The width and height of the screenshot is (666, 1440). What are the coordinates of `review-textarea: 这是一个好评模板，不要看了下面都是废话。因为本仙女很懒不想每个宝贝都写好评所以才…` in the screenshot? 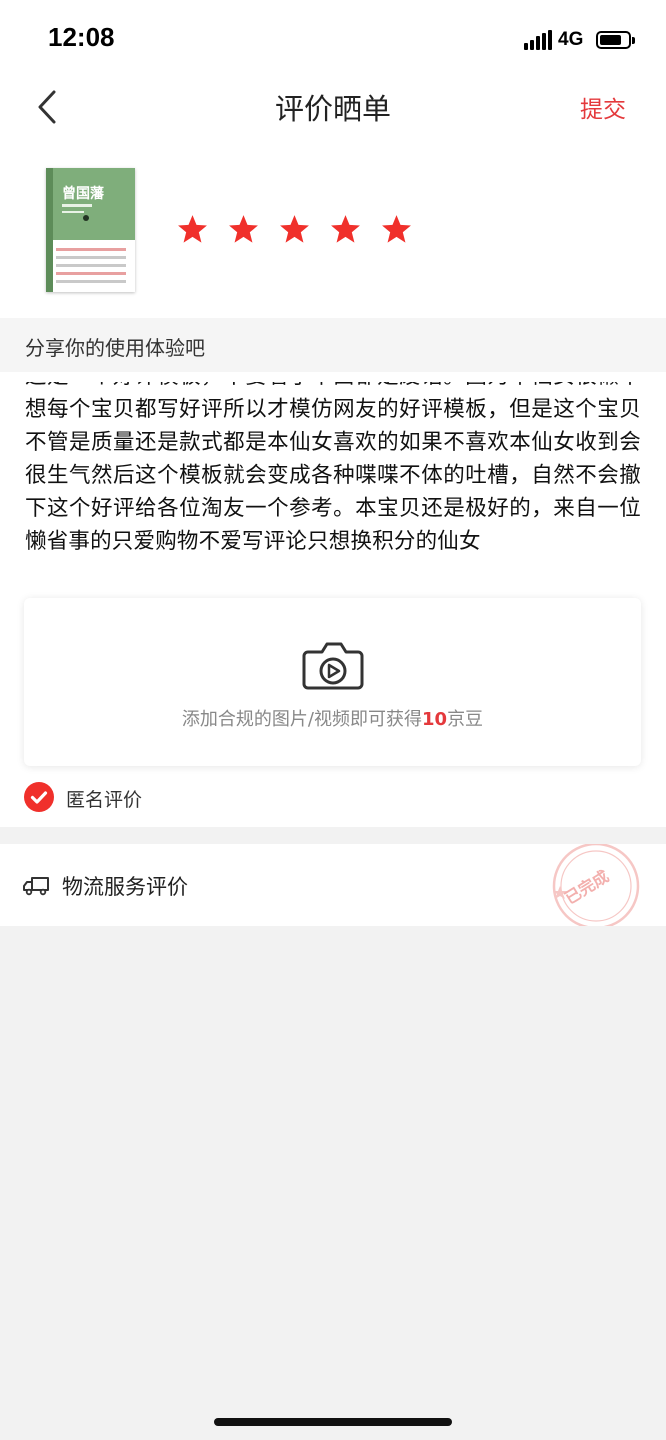 It's located at (333, 481).